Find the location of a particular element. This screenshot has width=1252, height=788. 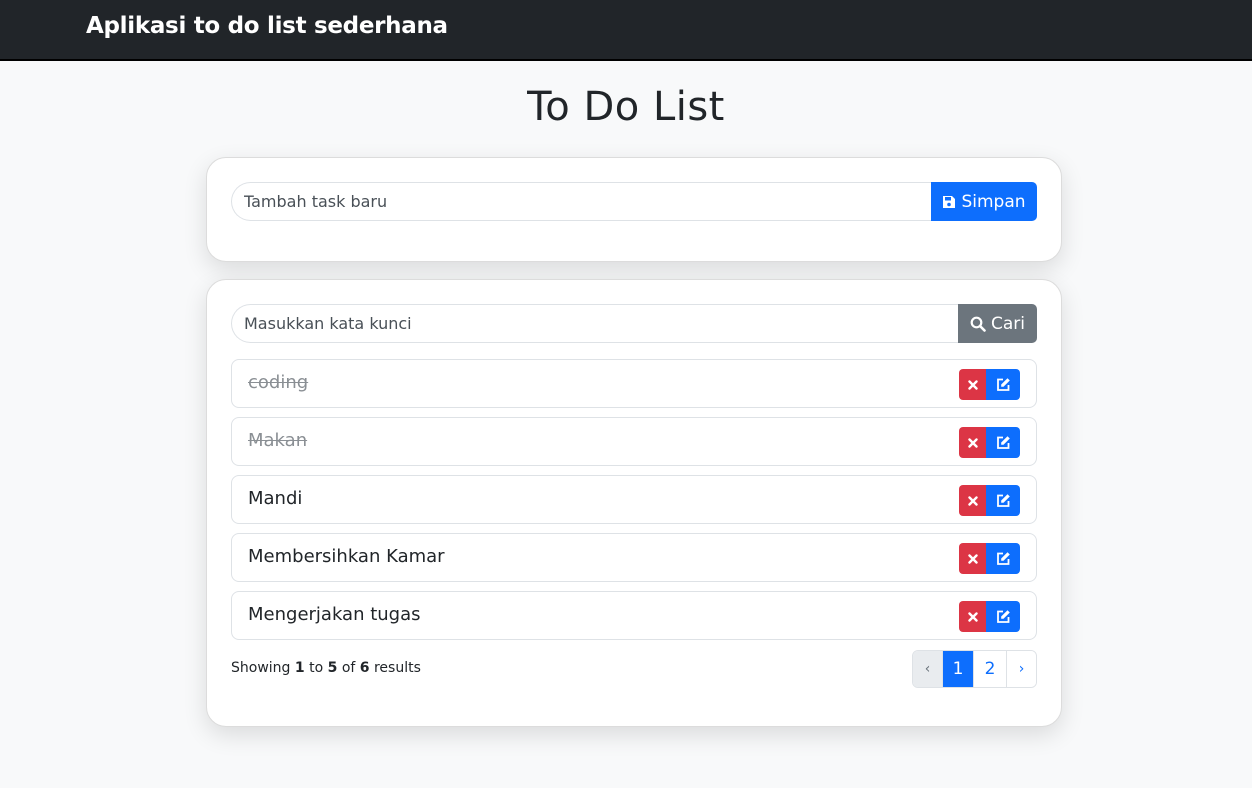

search-button: Cari is located at coordinates (997, 323).